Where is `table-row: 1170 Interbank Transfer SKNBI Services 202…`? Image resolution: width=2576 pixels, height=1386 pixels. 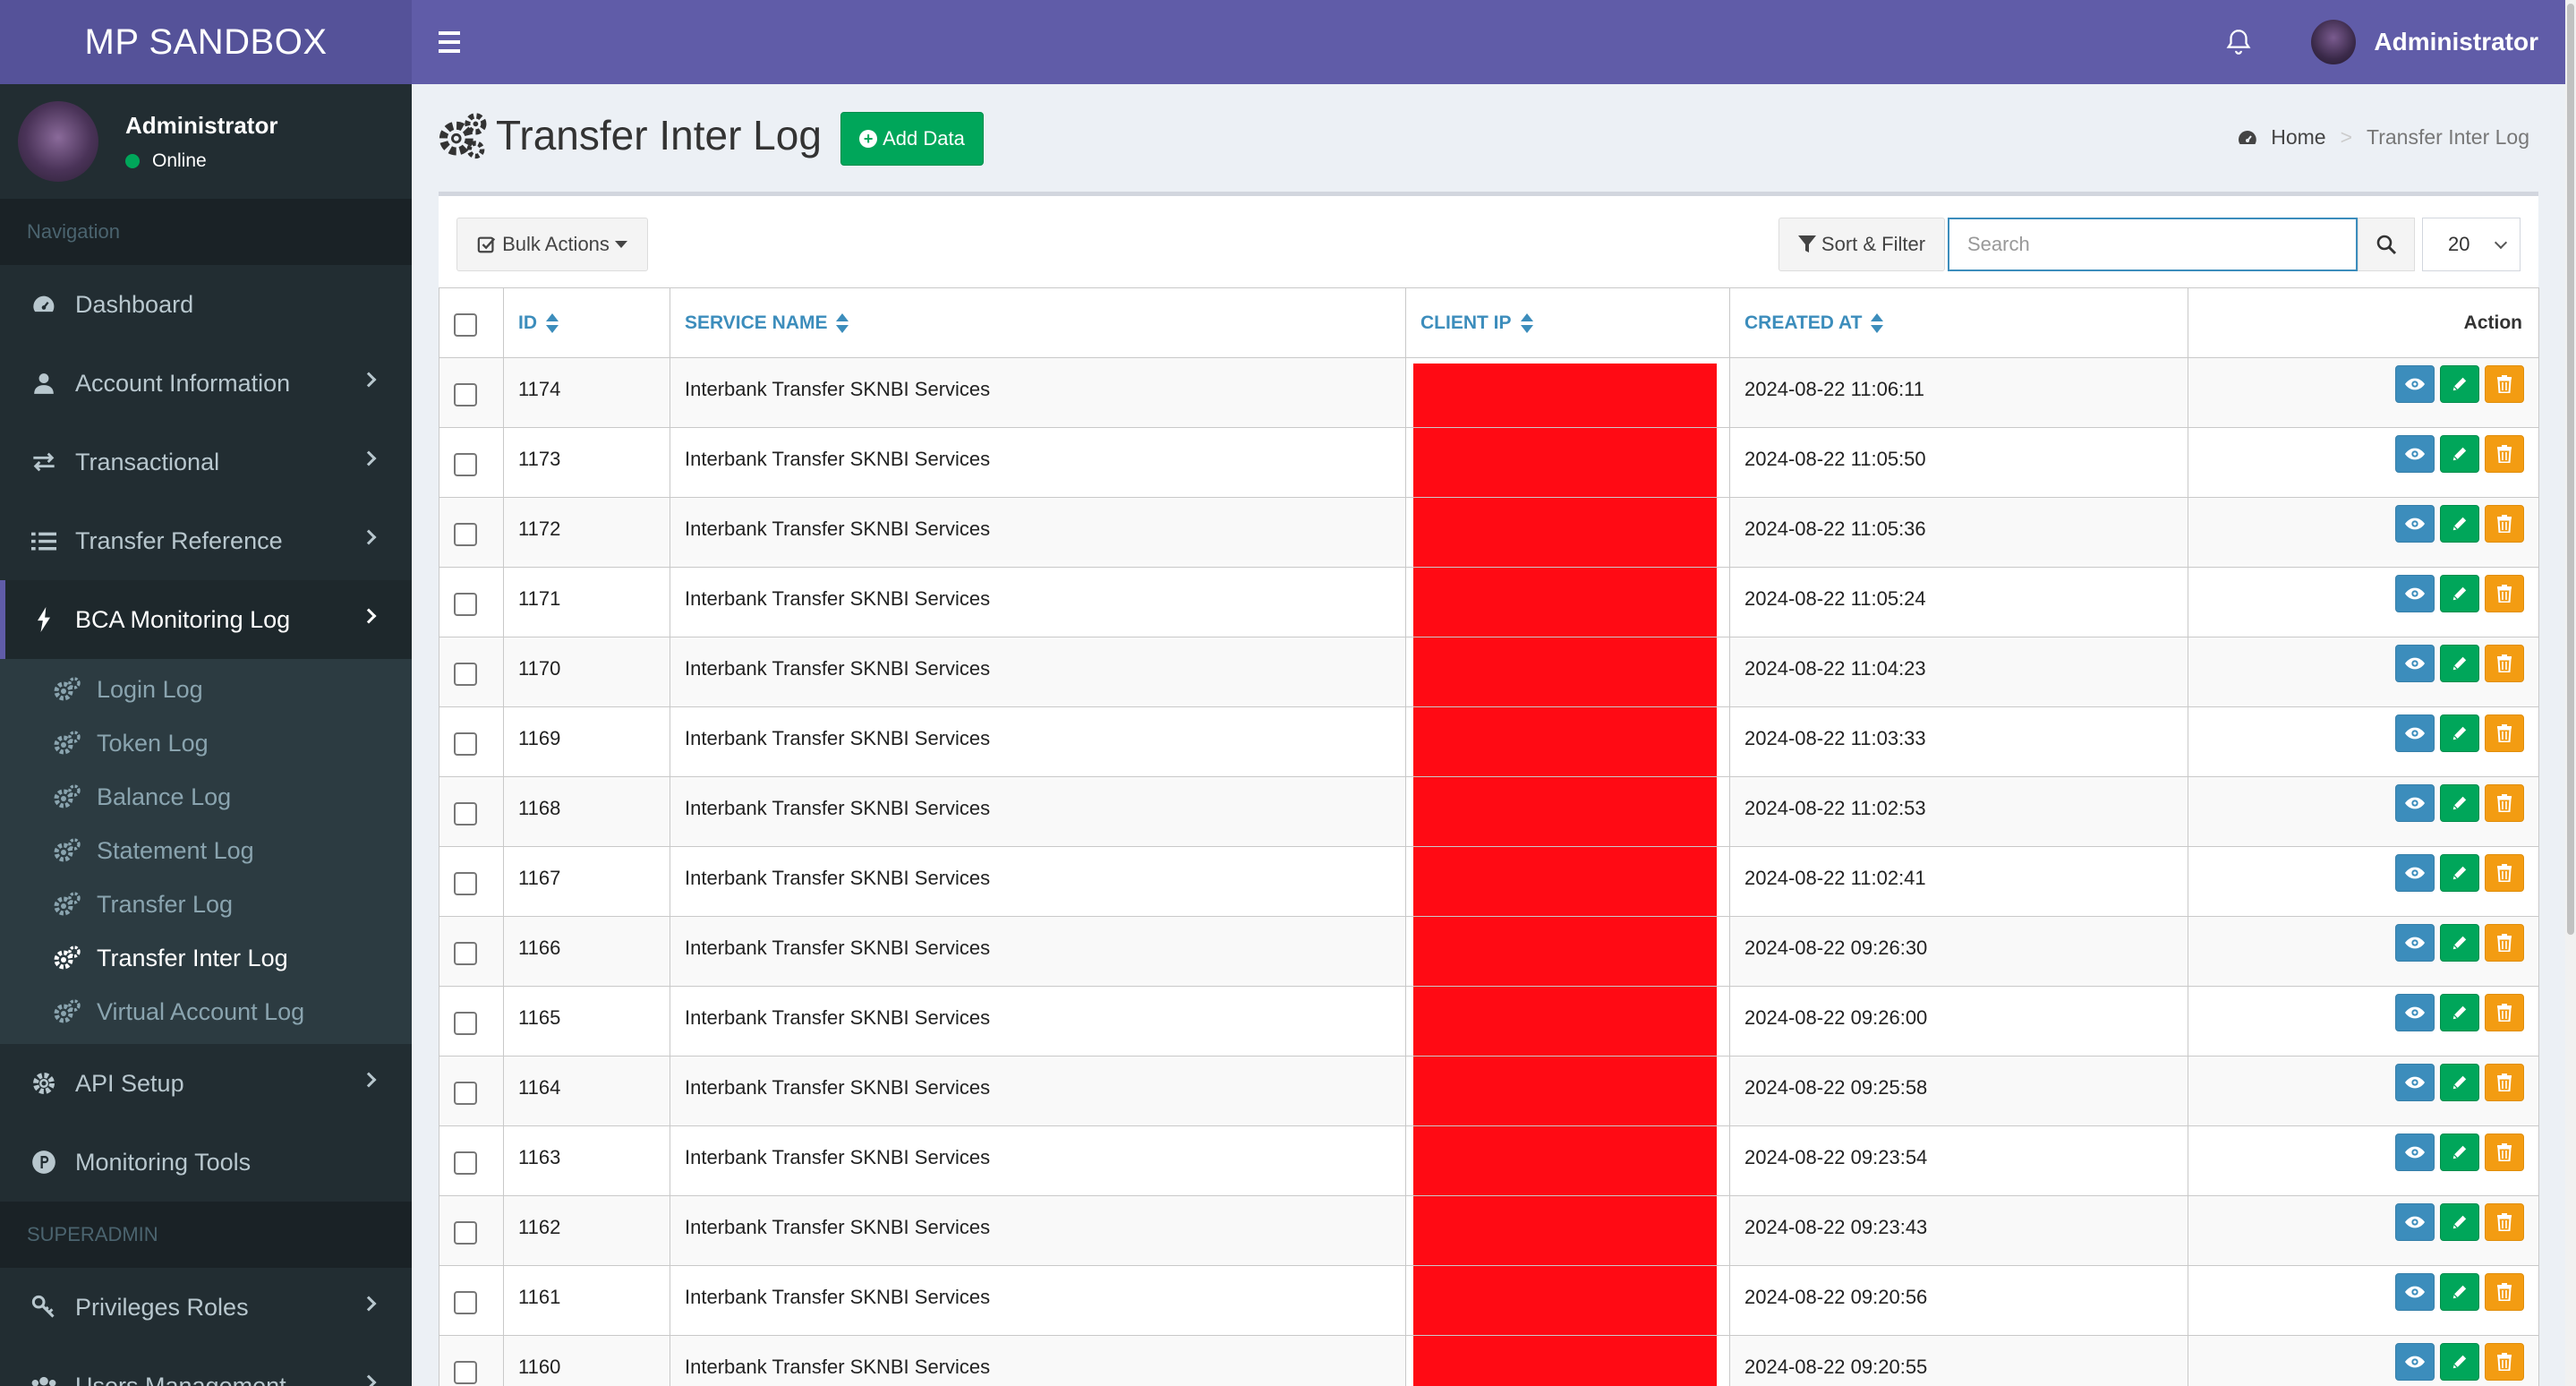 table-row: 1170 Interbank Transfer SKNBI Services 202… is located at coordinates (1489, 672).